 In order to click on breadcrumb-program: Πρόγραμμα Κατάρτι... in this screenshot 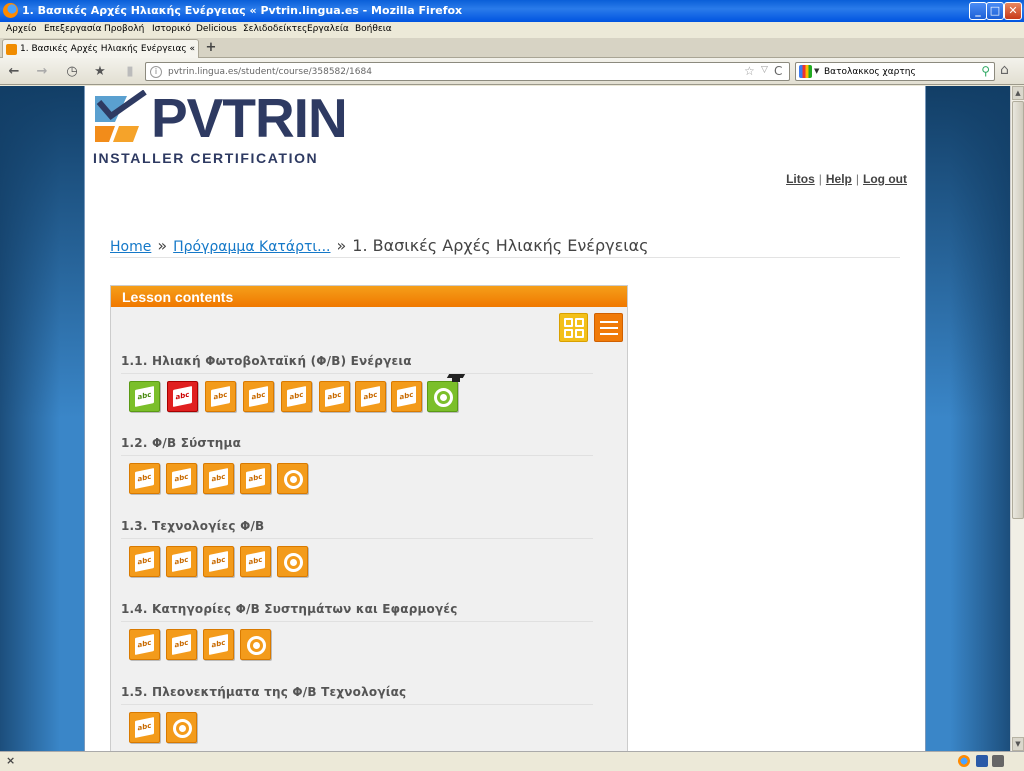, I will do `click(251, 247)`.